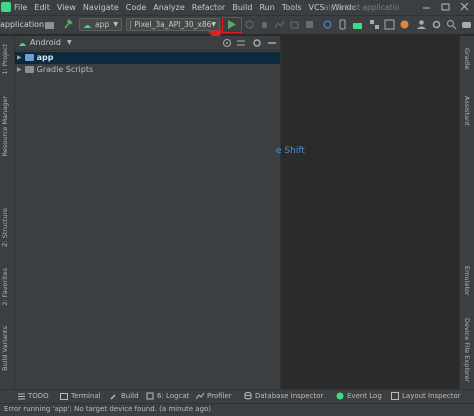 The image size is (474, 416). I want to click on tab-profiler-label: Profiler, so click(219, 396).